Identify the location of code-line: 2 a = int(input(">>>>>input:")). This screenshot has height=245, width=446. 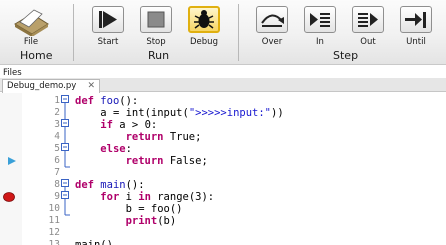
(223, 113).